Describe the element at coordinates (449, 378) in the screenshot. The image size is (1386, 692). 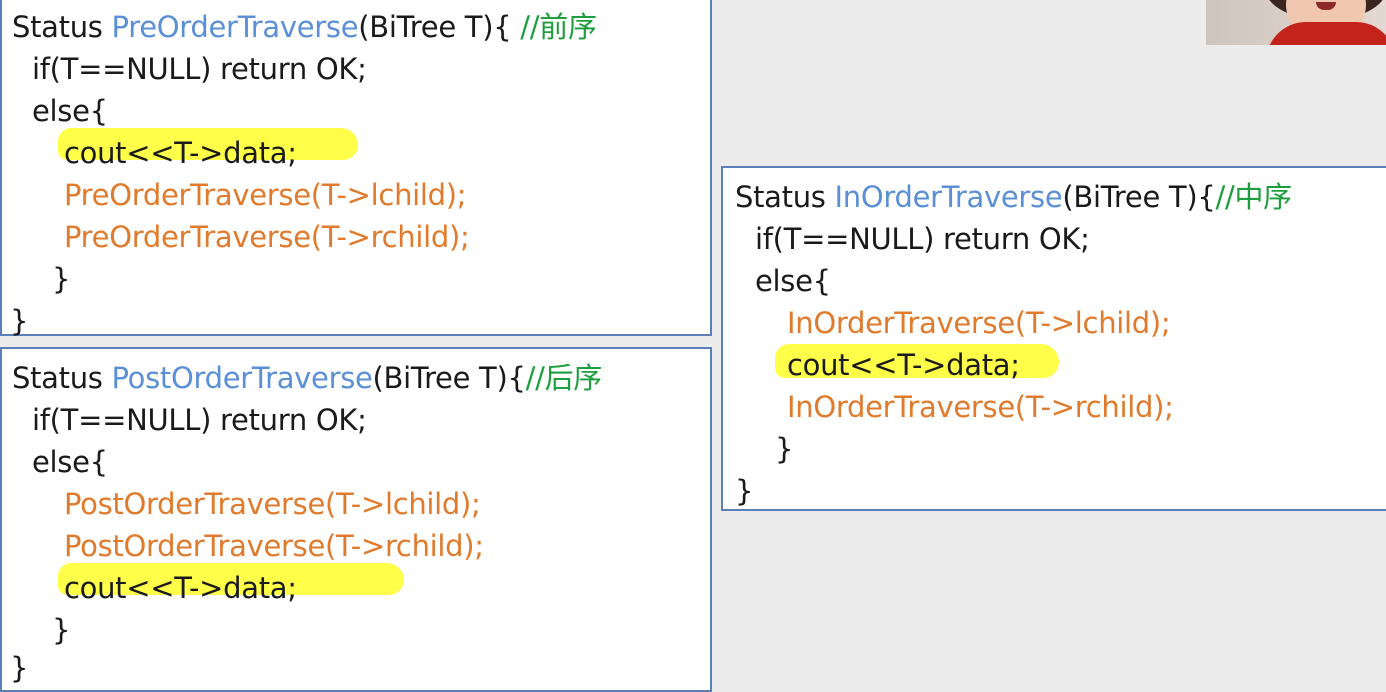
I see `postorder-params: (BiTree T){` at that location.